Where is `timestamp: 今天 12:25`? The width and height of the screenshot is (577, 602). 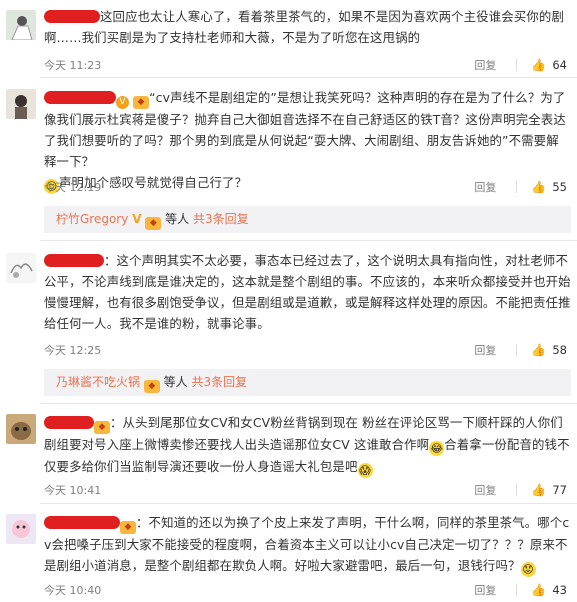 timestamp: 今天 12:25 is located at coordinates (73, 350).